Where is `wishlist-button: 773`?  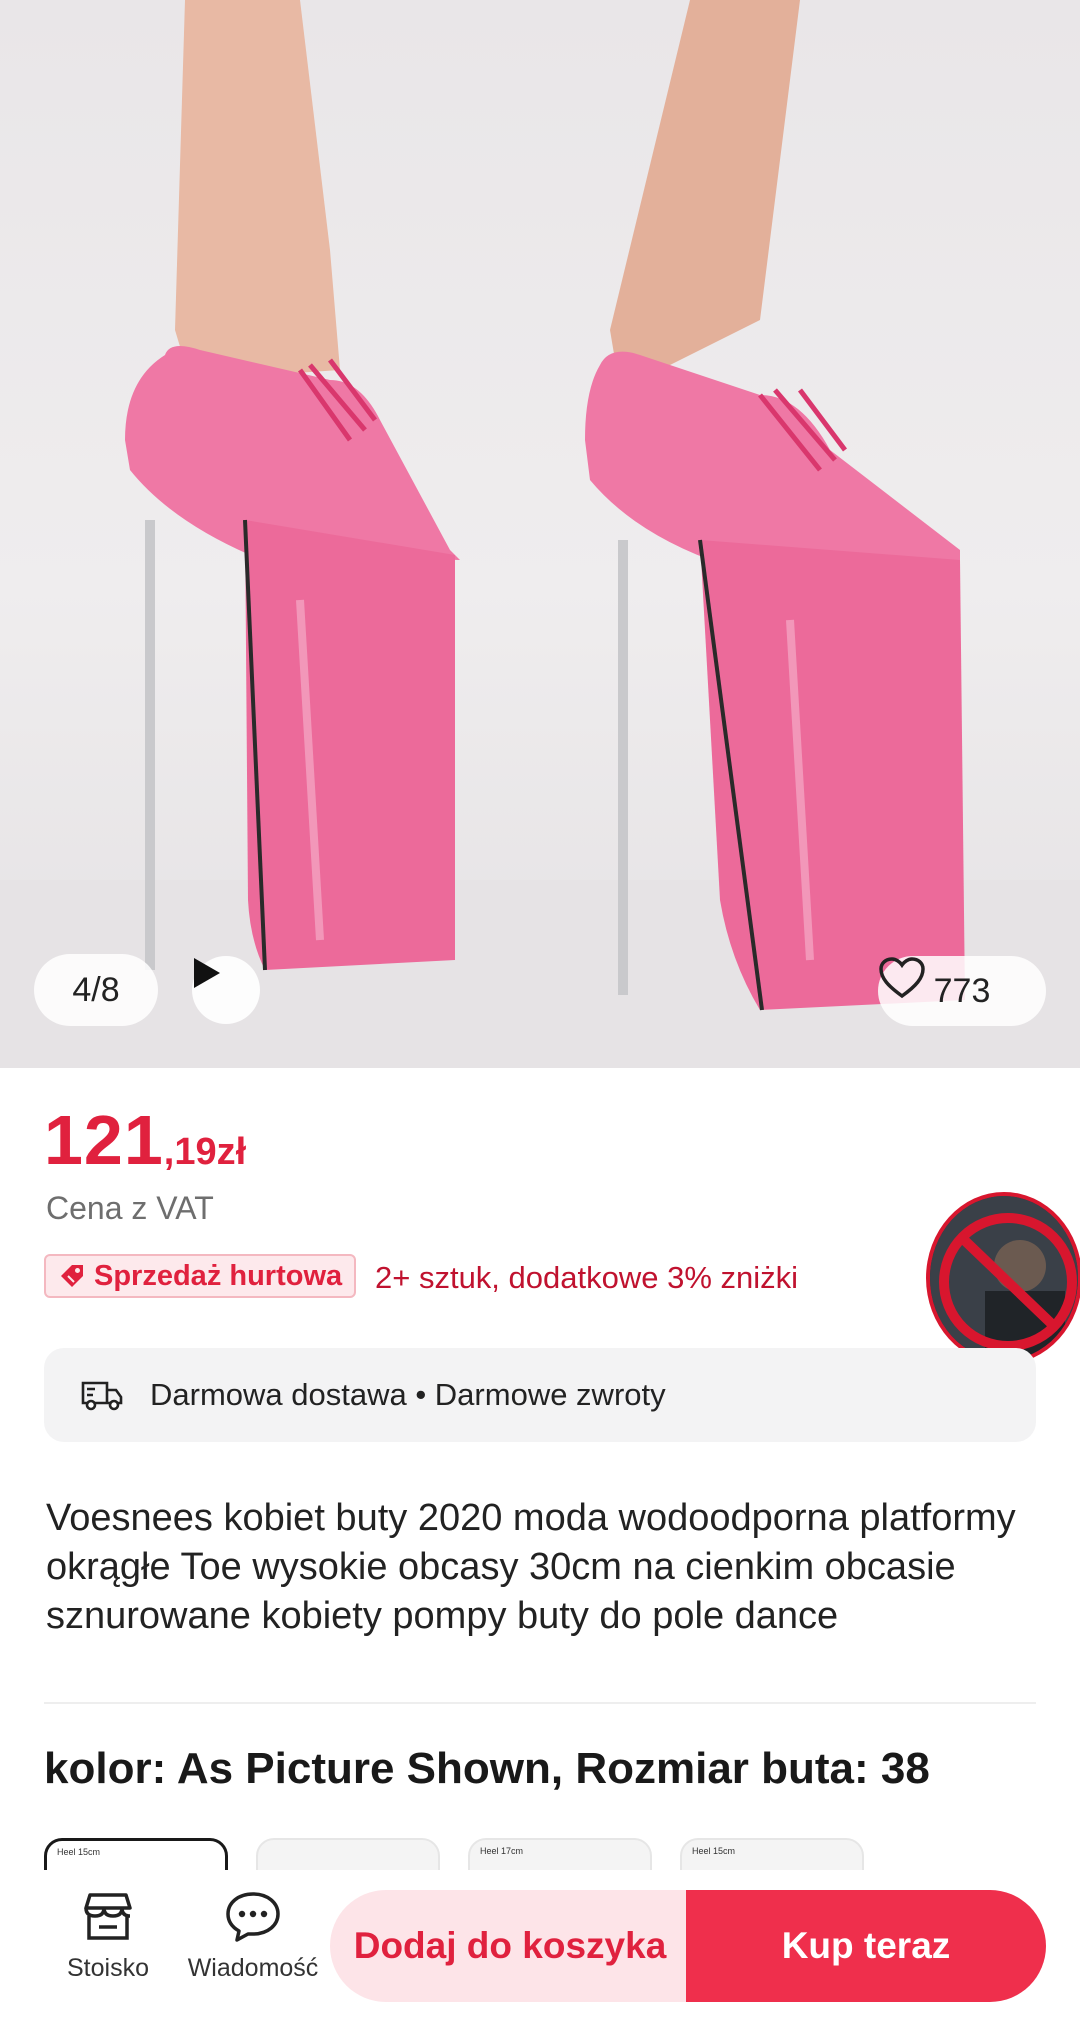
wishlist-button: 773 is located at coordinates (962, 991).